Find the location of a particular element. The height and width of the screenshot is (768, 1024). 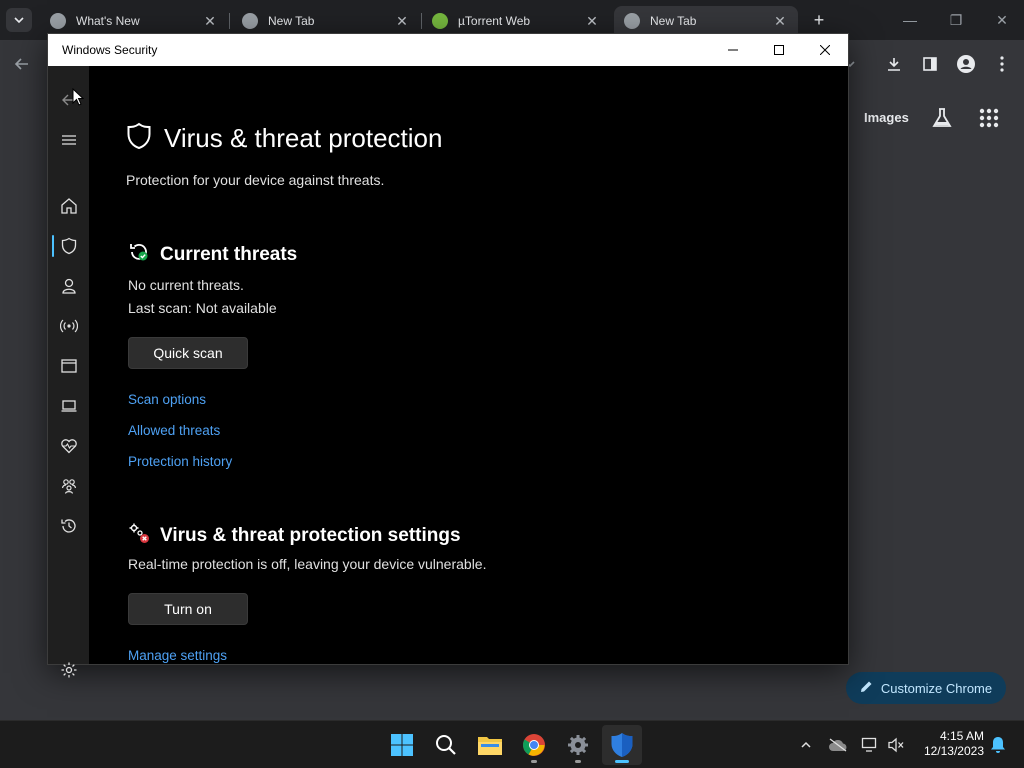

tab-divider is located at coordinates (229, 21).